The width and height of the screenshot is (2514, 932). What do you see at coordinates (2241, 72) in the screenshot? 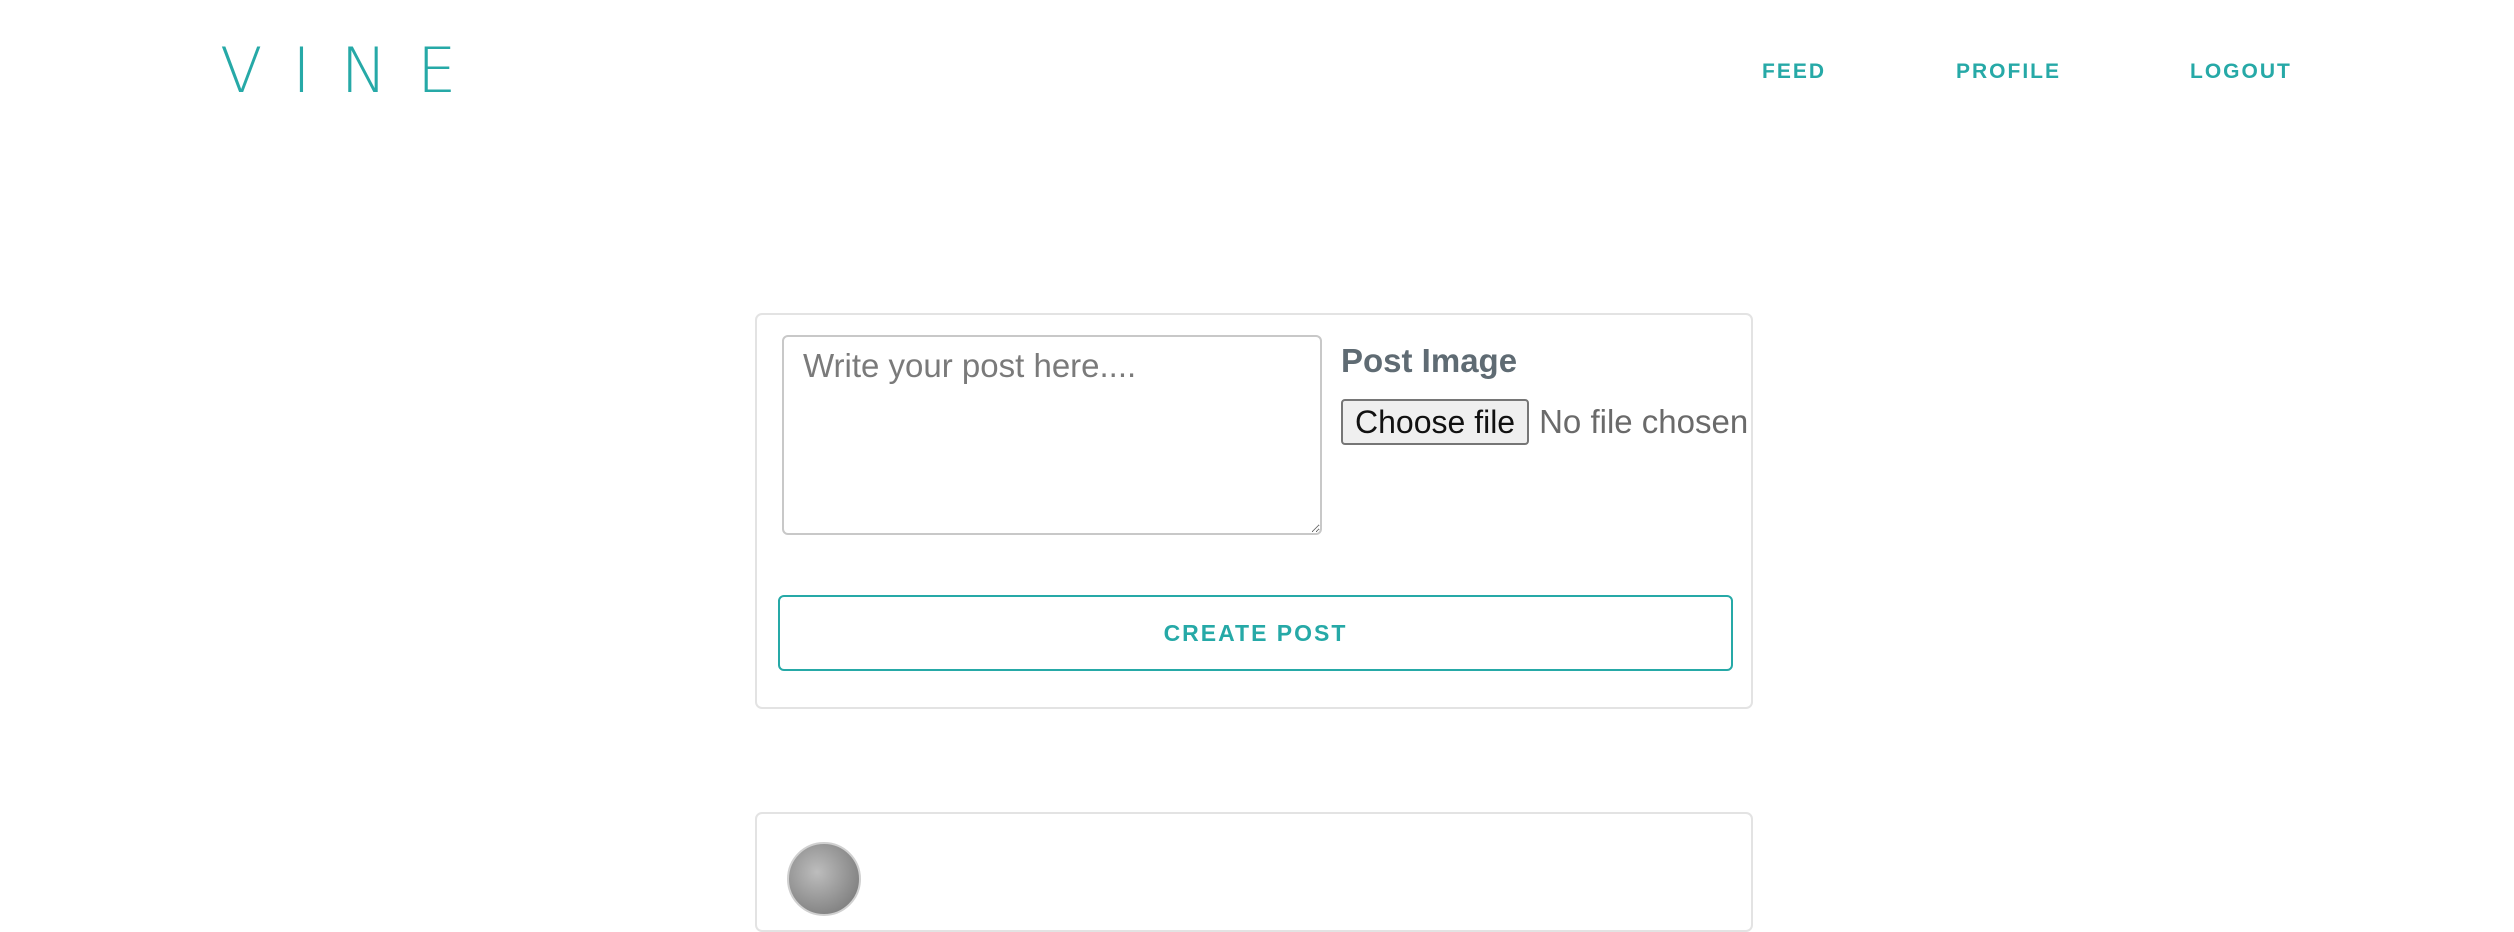
I see `nav-logout-link: LOGOUT` at bounding box center [2241, 72].